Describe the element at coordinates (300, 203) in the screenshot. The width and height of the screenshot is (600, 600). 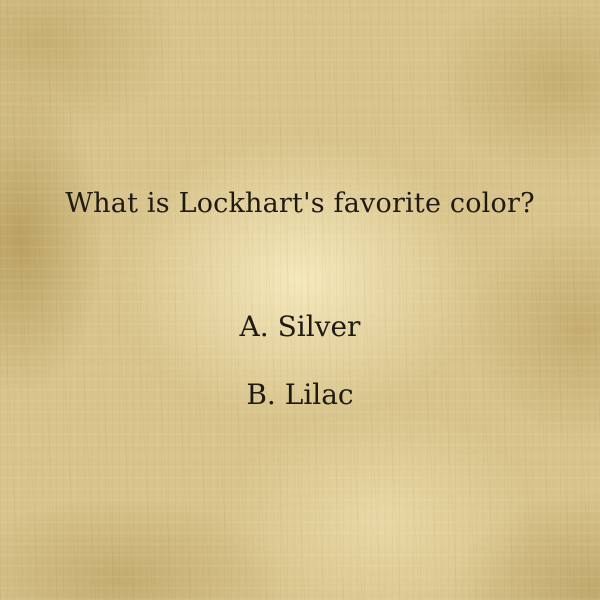
I see `quiz-question: What is Lockhart's favorite color?` at that location.